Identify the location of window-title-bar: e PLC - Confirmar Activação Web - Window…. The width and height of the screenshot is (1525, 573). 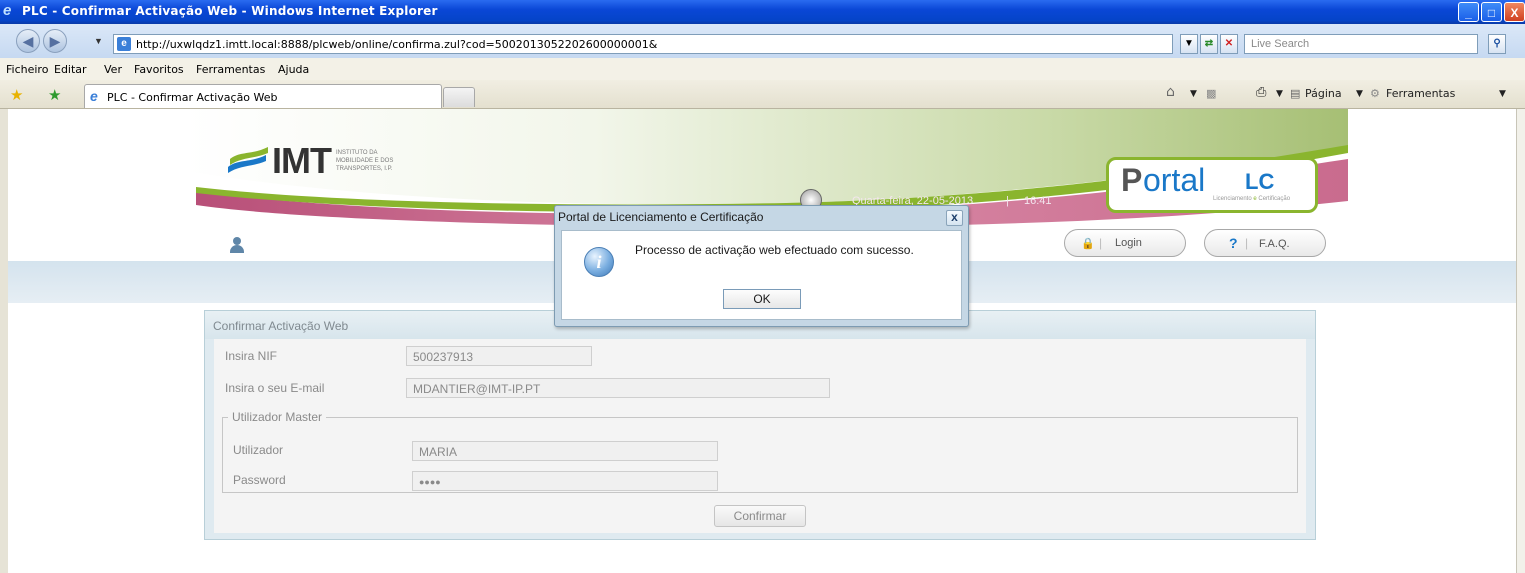
(762, 12).